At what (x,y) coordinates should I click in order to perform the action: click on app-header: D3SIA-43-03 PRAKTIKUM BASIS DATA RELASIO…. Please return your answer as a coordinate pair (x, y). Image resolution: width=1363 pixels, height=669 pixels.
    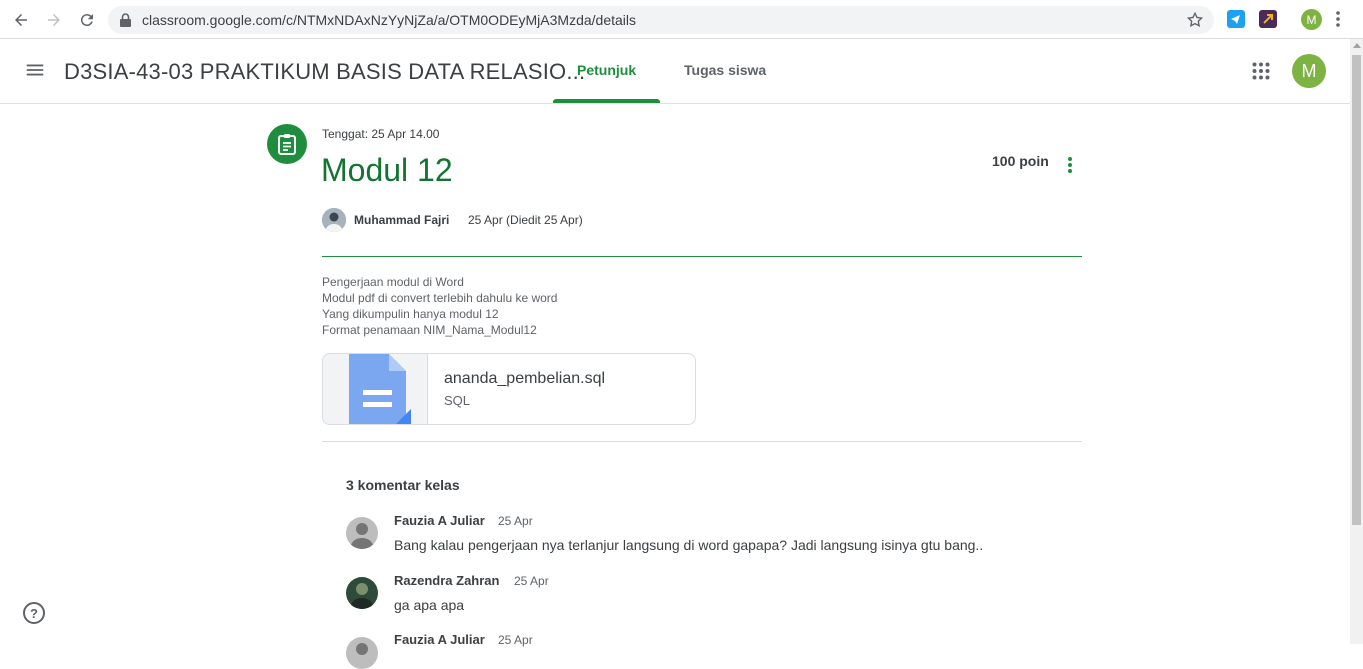
    Looking at the image, I should click on (675, 71).